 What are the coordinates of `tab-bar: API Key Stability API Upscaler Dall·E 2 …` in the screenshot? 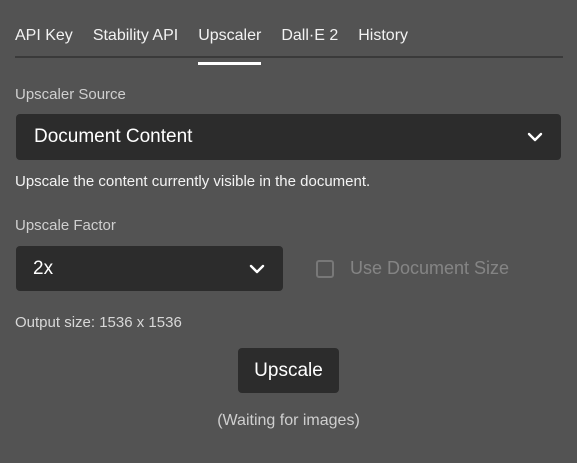 It's located at (289, 45).